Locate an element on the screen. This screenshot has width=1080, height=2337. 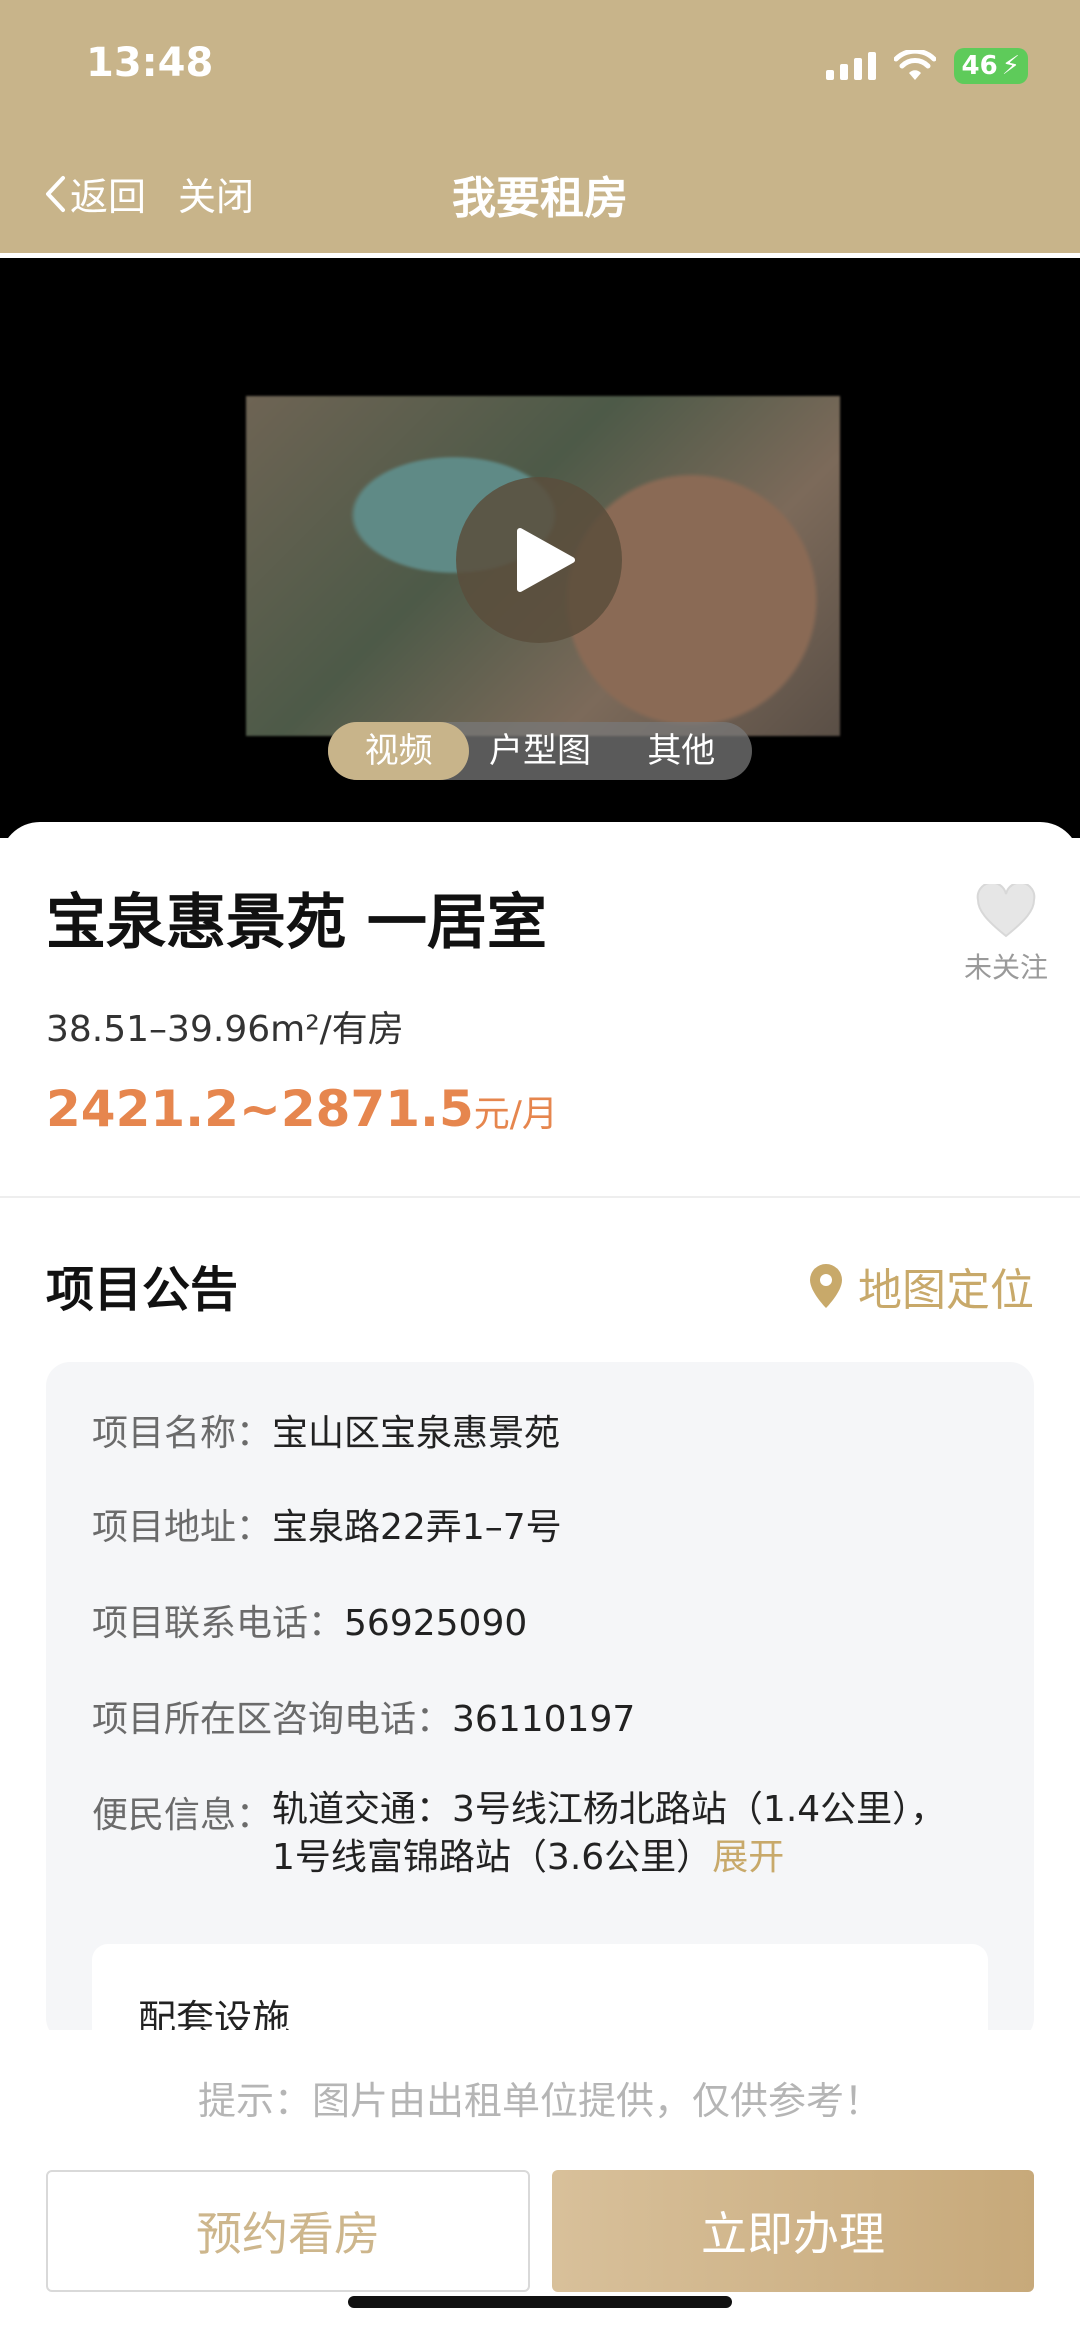
listing-area: 38.51–39.96m²/有房 is located at coordinates (225, 1029).